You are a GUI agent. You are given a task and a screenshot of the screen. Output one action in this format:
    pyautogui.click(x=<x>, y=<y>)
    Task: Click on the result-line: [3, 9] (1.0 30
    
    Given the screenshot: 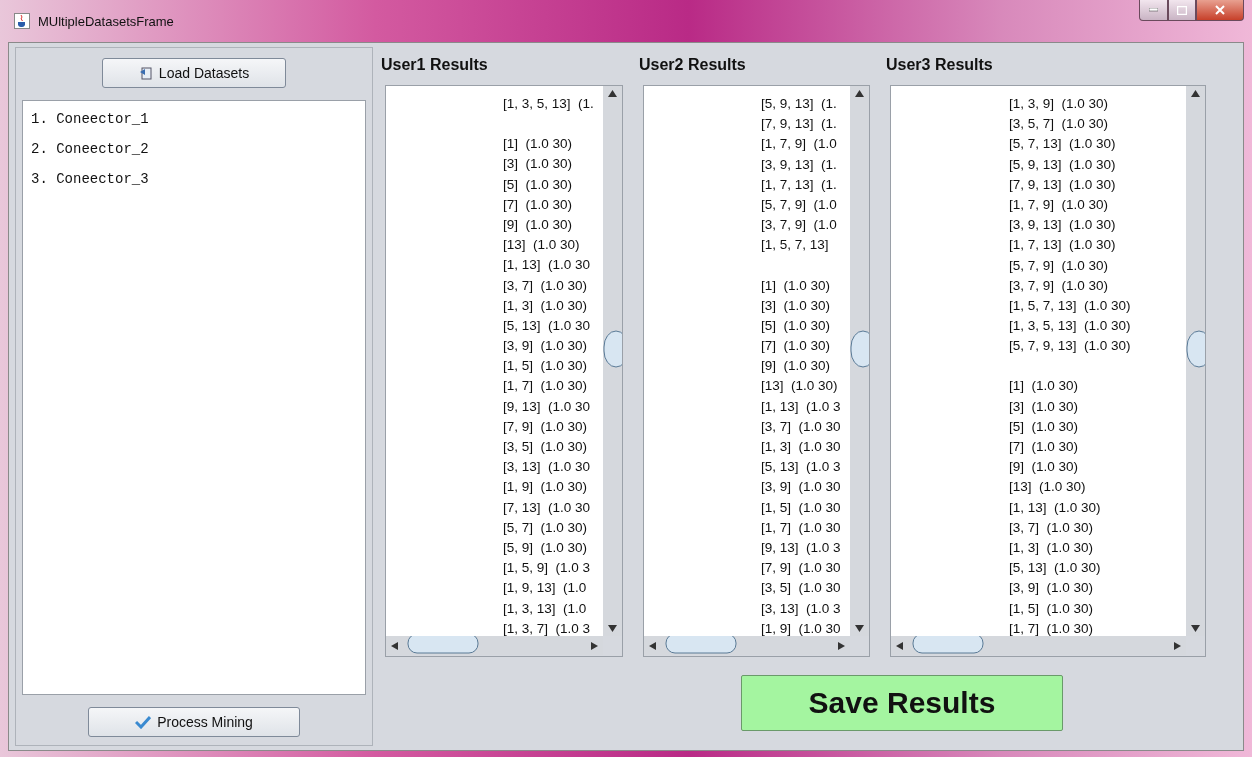 What is the action you would take?
    pyautogui.click(x=801, y=487)
    